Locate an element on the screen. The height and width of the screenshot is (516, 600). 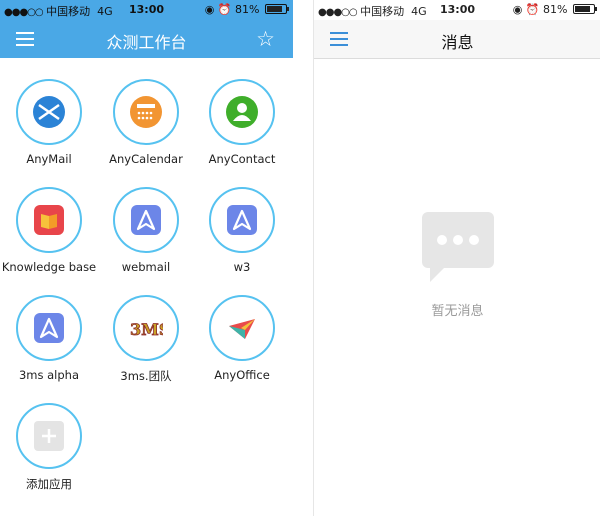
contact-icon is located at coordinates (242, 112).